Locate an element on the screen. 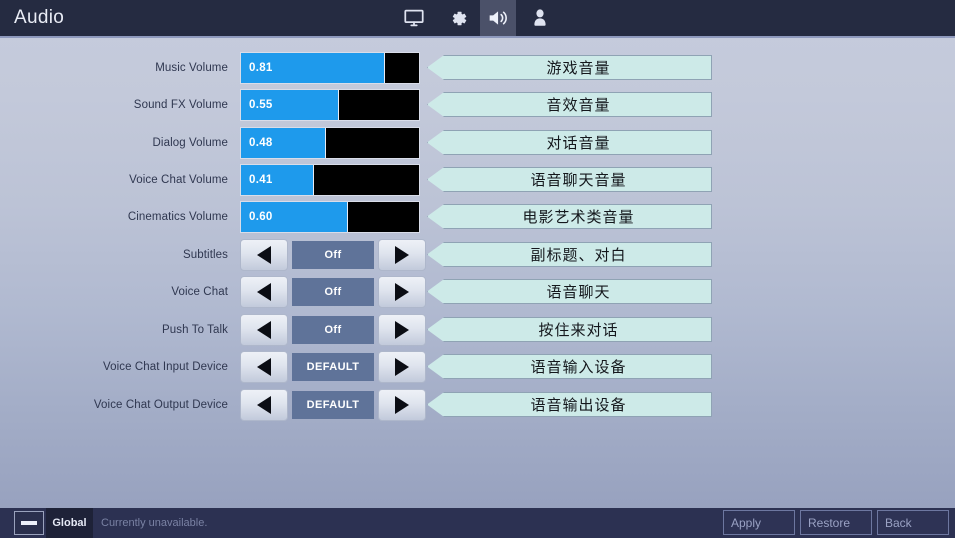  speaker-icon is located at coordinates (498, 18).